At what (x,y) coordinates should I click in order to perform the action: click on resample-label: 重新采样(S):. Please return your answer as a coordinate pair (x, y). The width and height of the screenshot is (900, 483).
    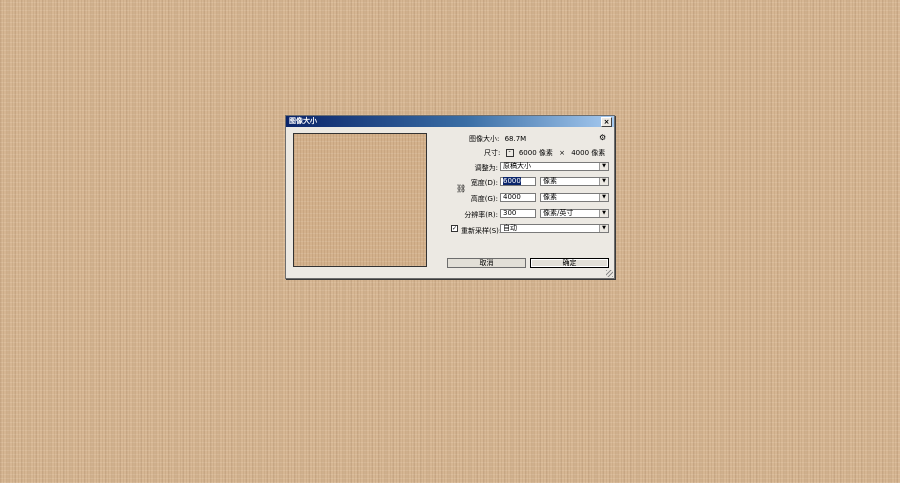
    Looking at the image, I should click on (481, 231).